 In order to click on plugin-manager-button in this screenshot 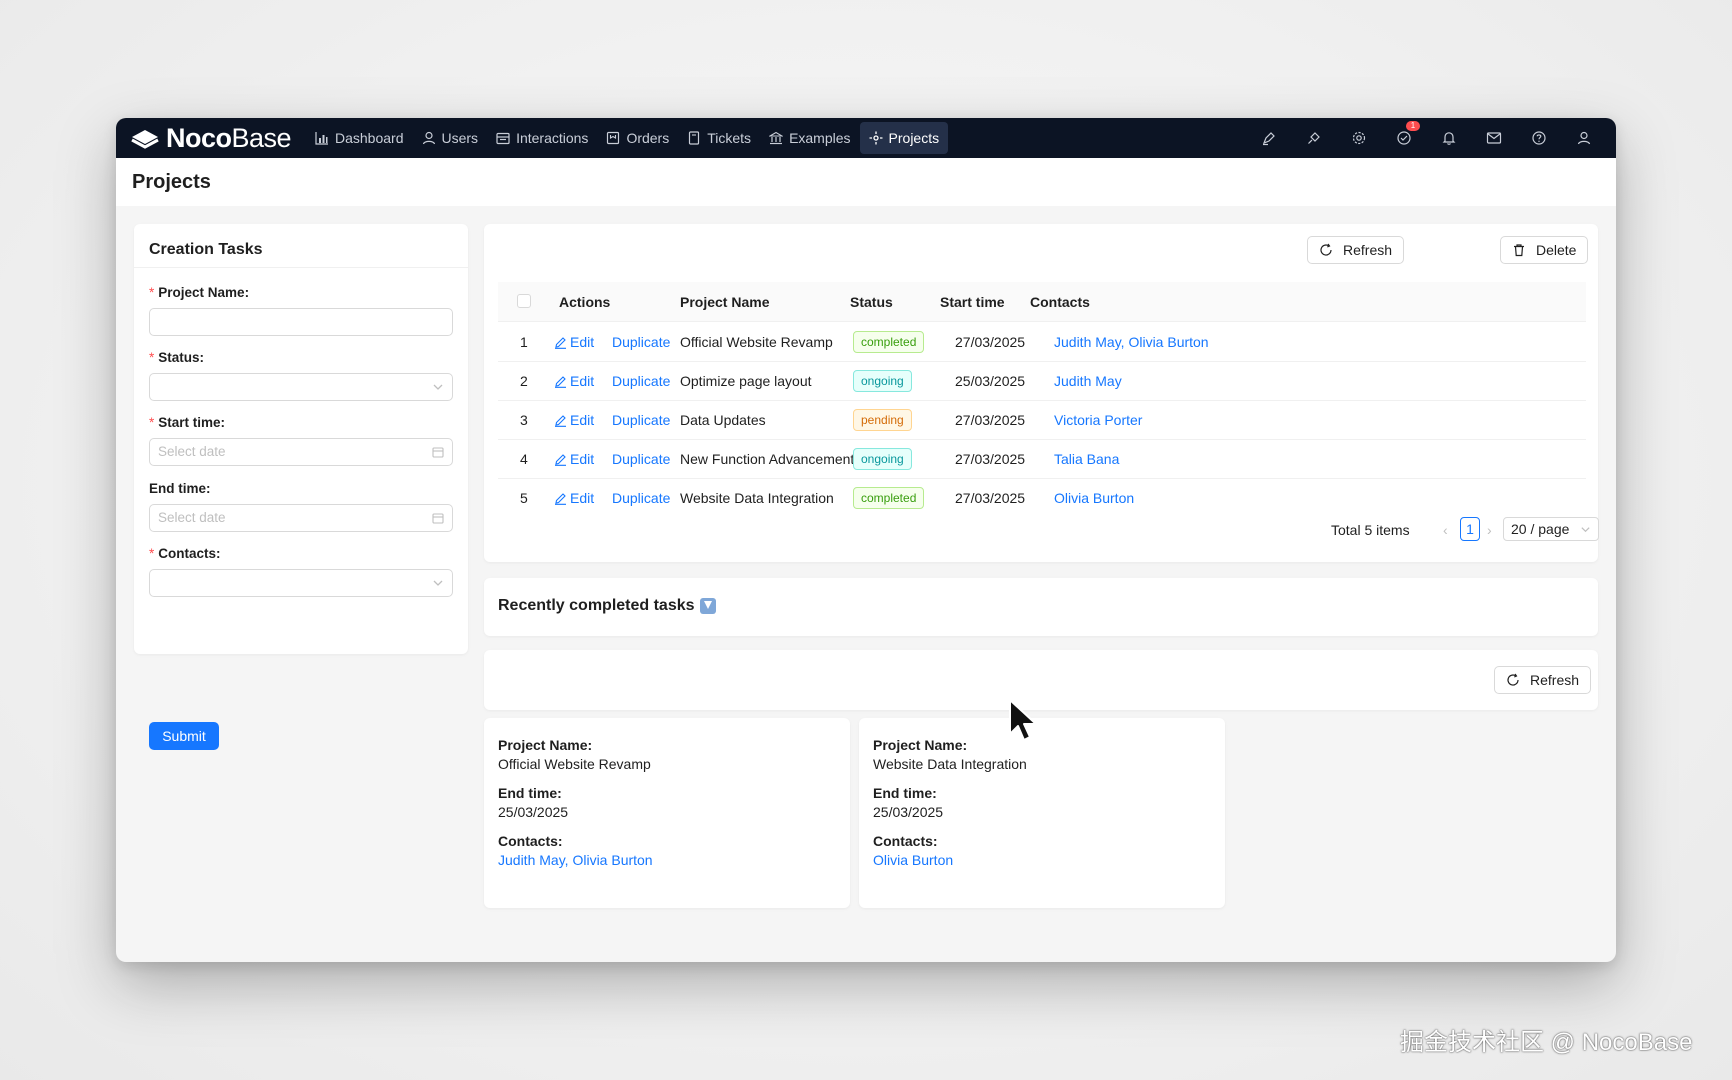, I will do `click(1313, 138)`.